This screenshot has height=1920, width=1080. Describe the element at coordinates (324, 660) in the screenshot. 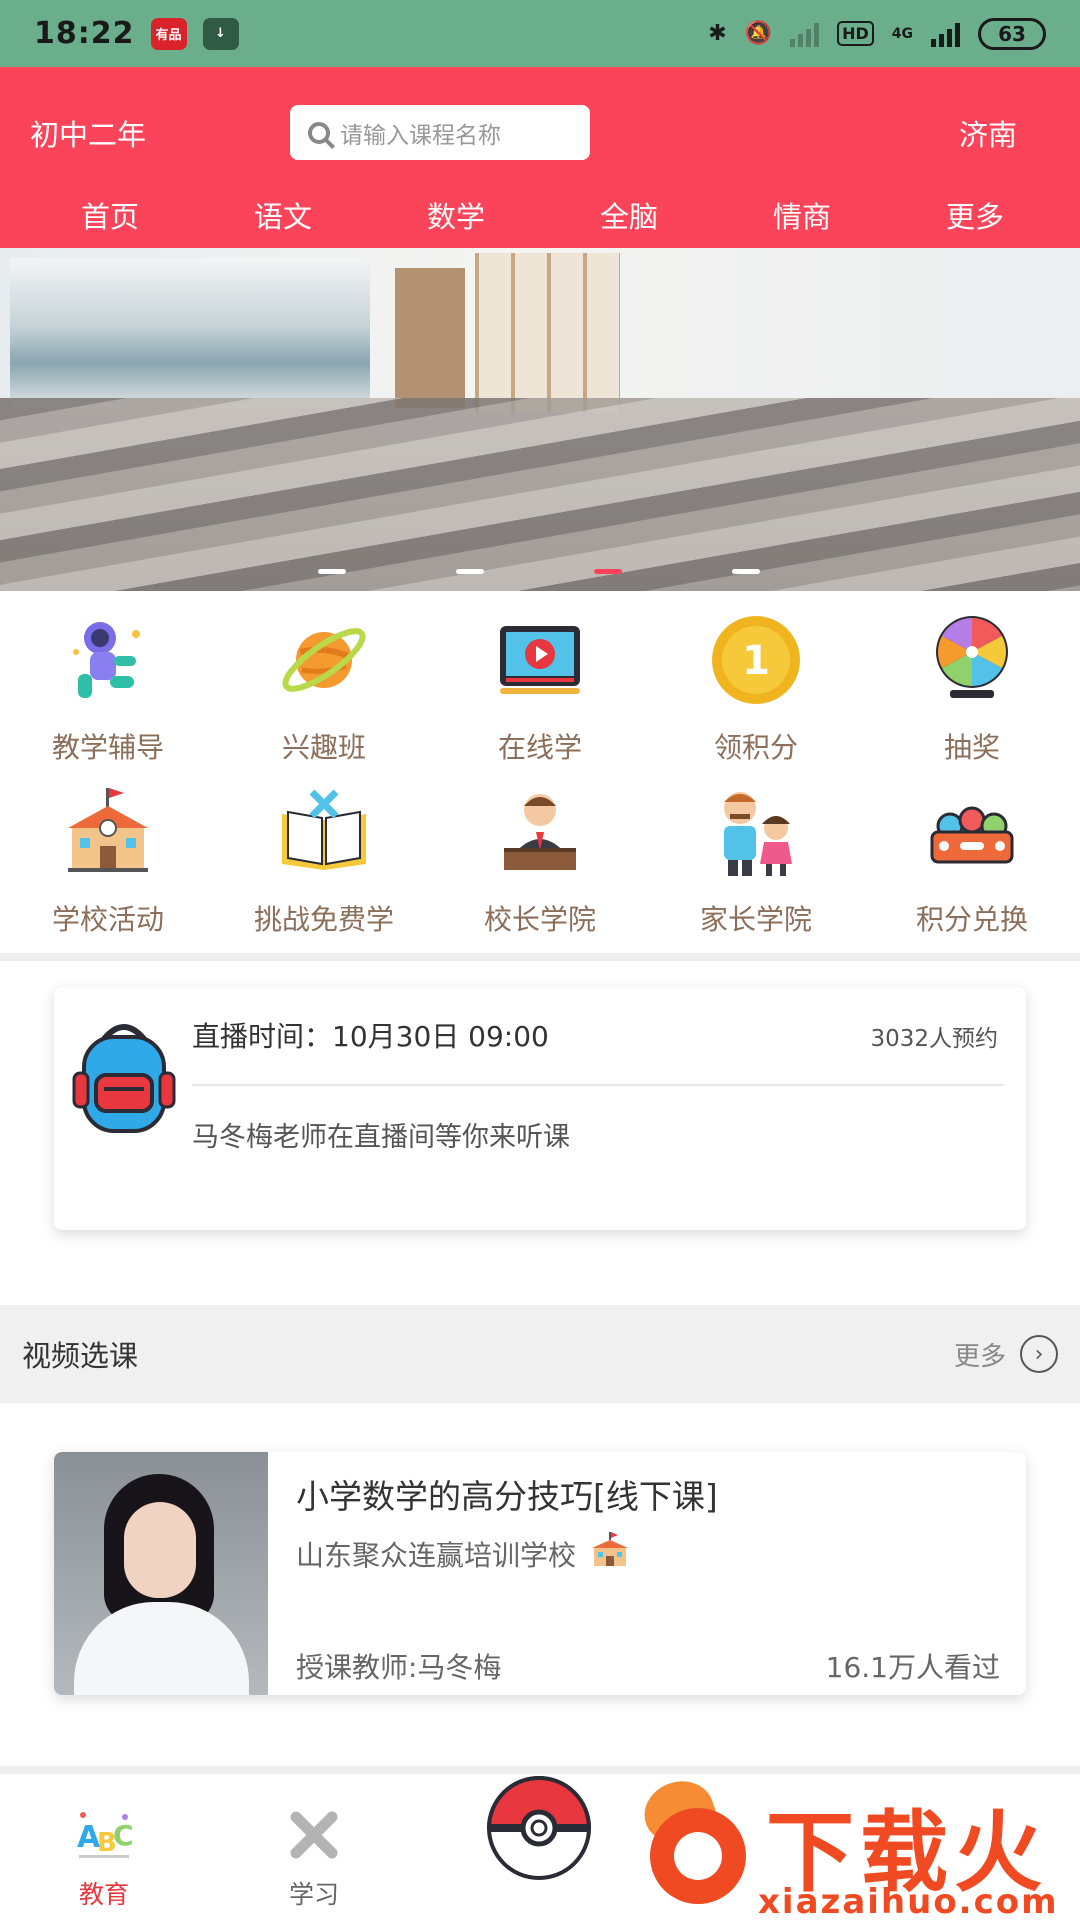

I see `planet-icon` at that location.